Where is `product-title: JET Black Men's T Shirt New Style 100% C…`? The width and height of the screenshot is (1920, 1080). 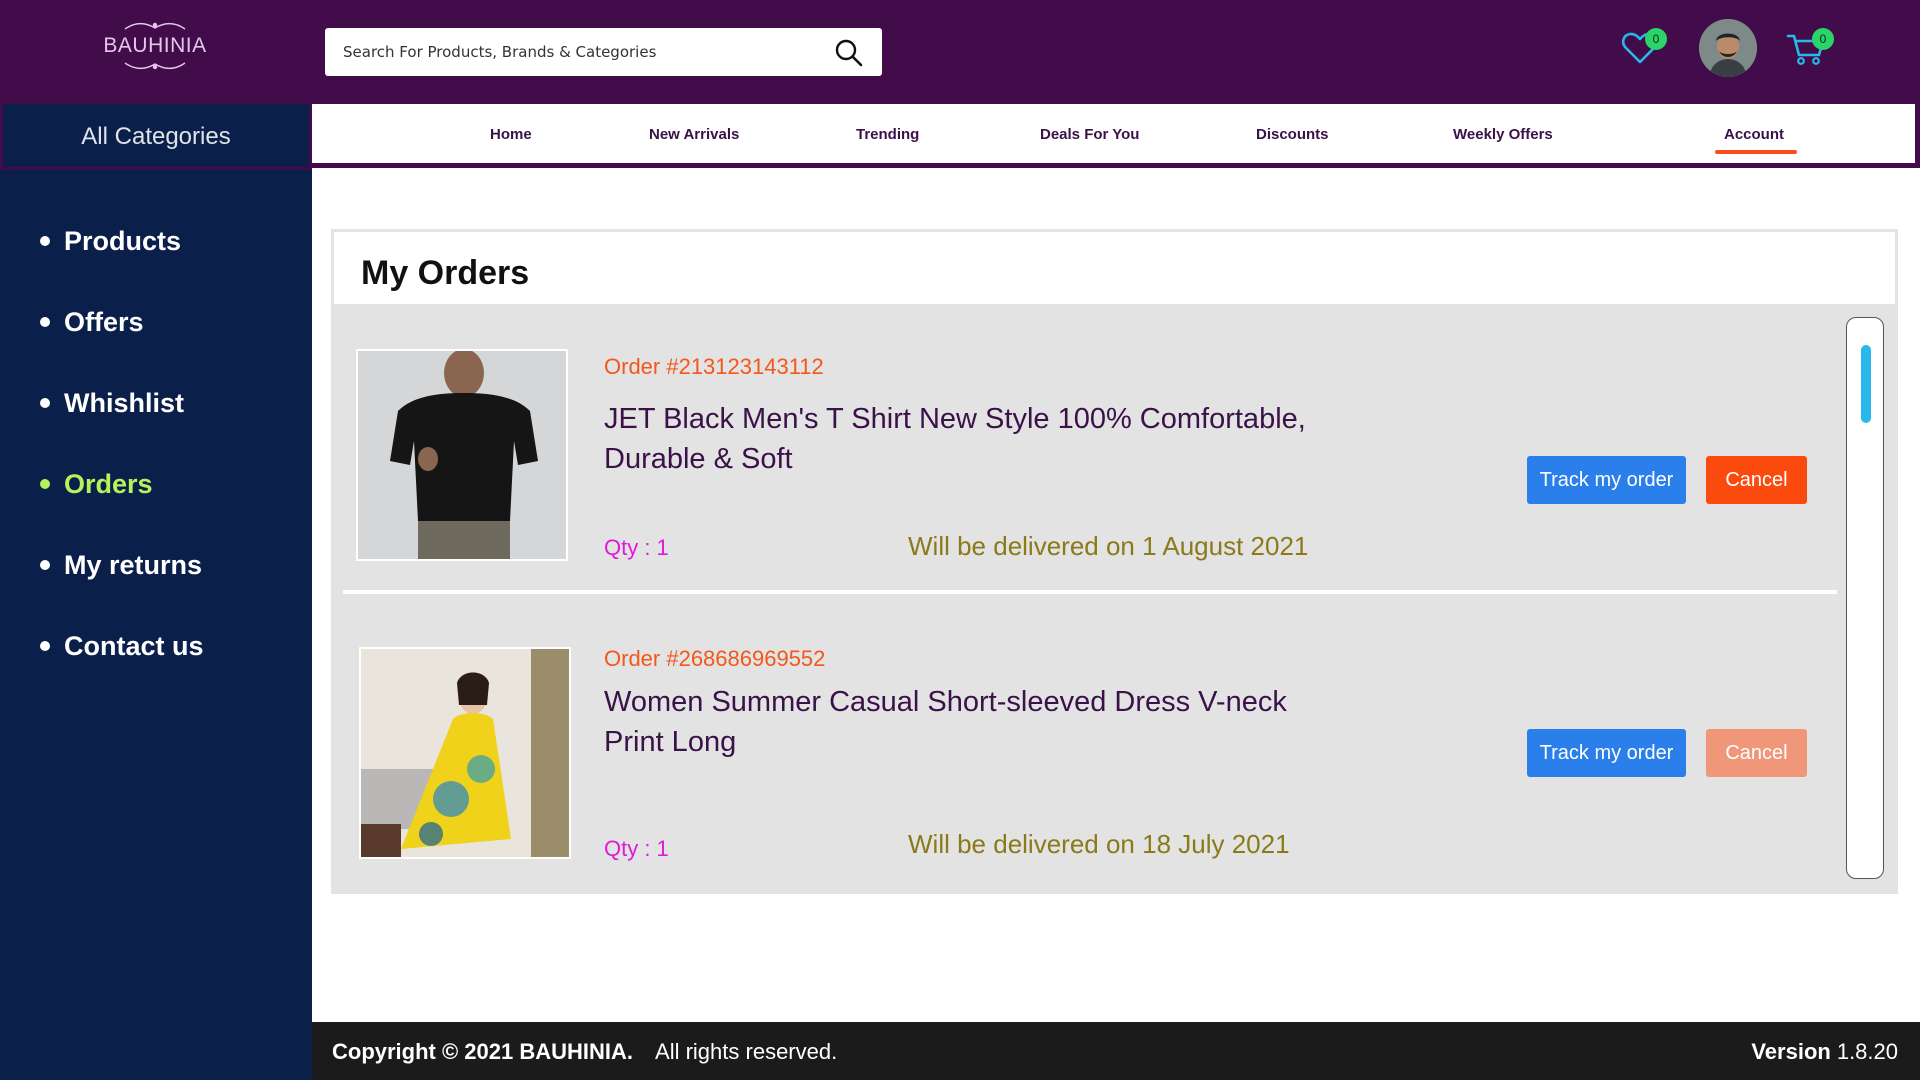 product-title: JET Black Men's T Shirt New Style 100% C… is located at coordinates (974, 439).